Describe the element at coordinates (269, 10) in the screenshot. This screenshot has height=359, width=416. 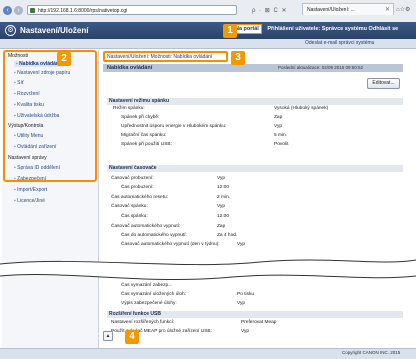
I see `address-controls: ρ · ⊠ C ✕` at that location.